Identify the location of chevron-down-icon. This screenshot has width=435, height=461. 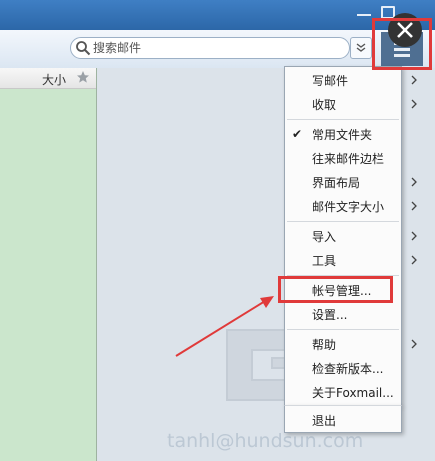
(361, 47).